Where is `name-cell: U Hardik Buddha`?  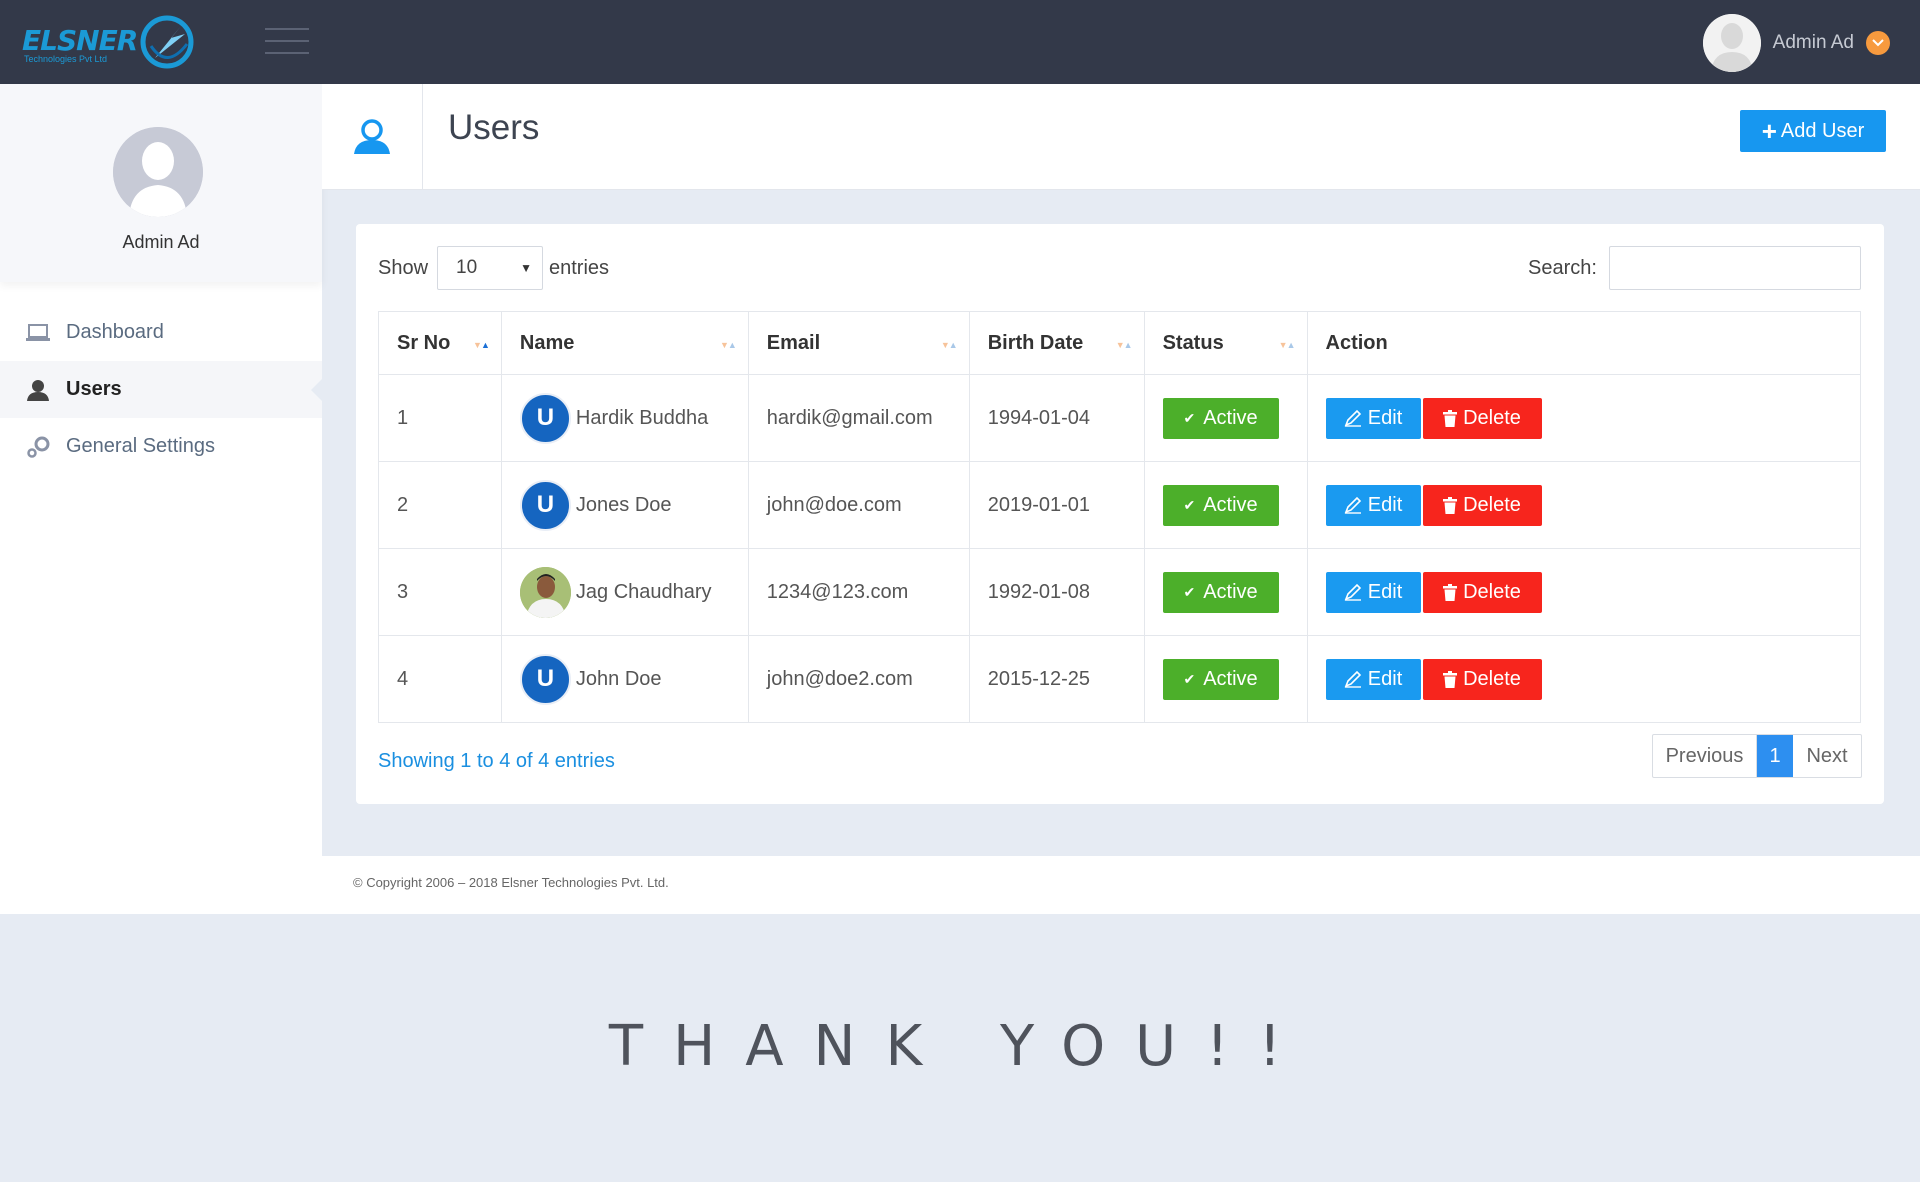 name-cell: U Hardik Buddha is located at coordinates (624, 418).